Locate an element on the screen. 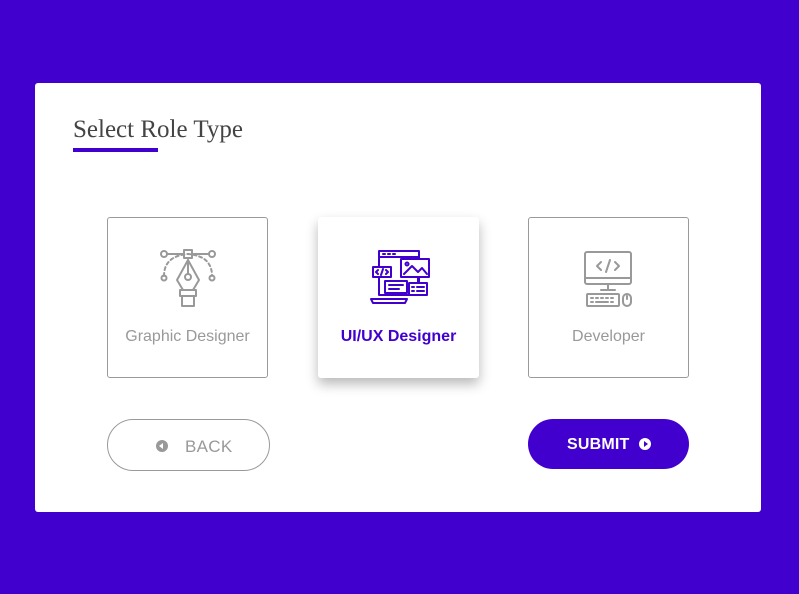 The width and height of the screenshot is (799, 594). title-underline is located at coordinates (115, 150).